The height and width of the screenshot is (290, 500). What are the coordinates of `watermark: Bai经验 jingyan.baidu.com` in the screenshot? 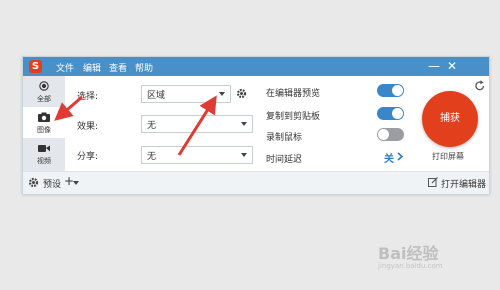 It's located at (410, 255).